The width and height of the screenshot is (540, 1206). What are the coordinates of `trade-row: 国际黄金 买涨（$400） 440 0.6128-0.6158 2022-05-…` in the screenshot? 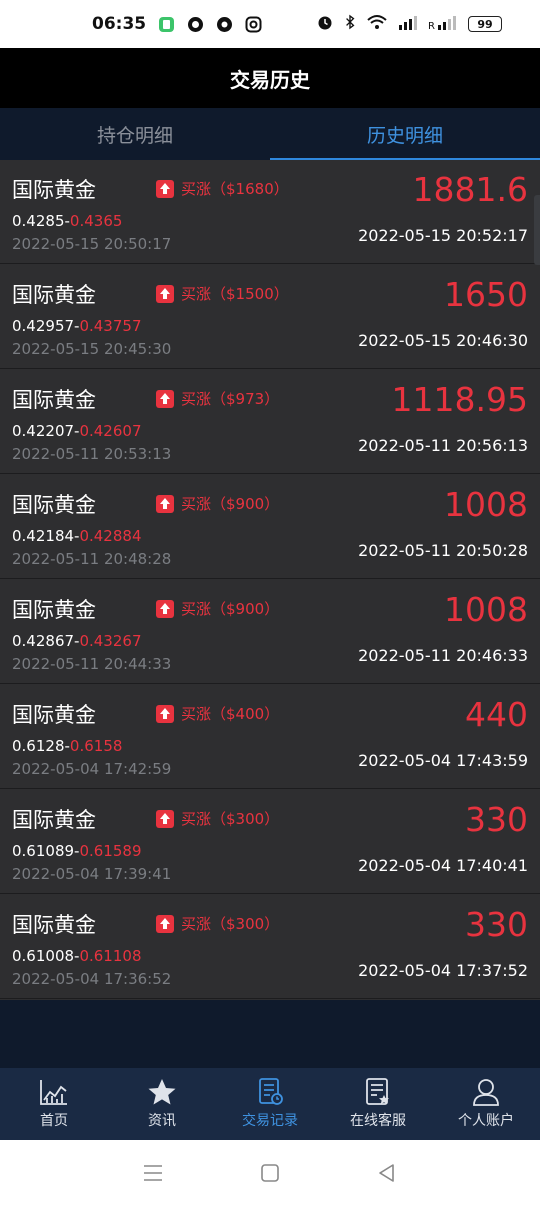 It's located at (270, 737).